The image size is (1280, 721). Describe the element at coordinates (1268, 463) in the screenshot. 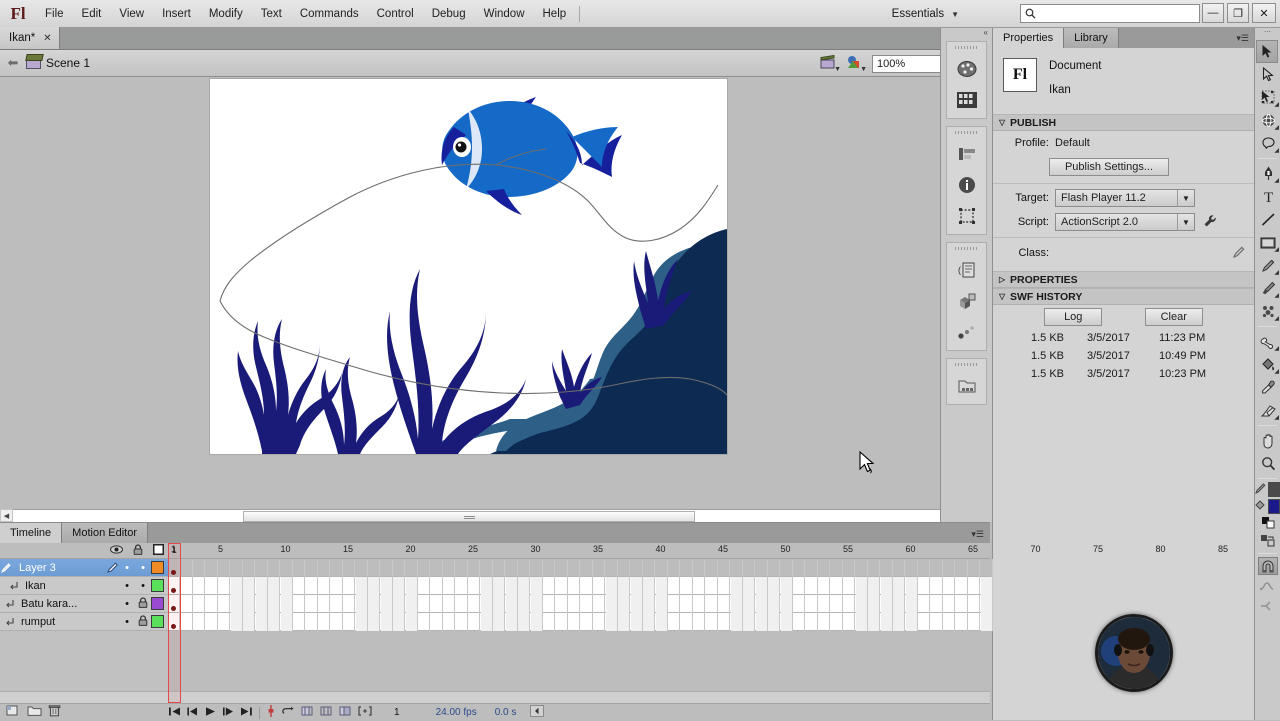

I see `zoom-tool` at that location.